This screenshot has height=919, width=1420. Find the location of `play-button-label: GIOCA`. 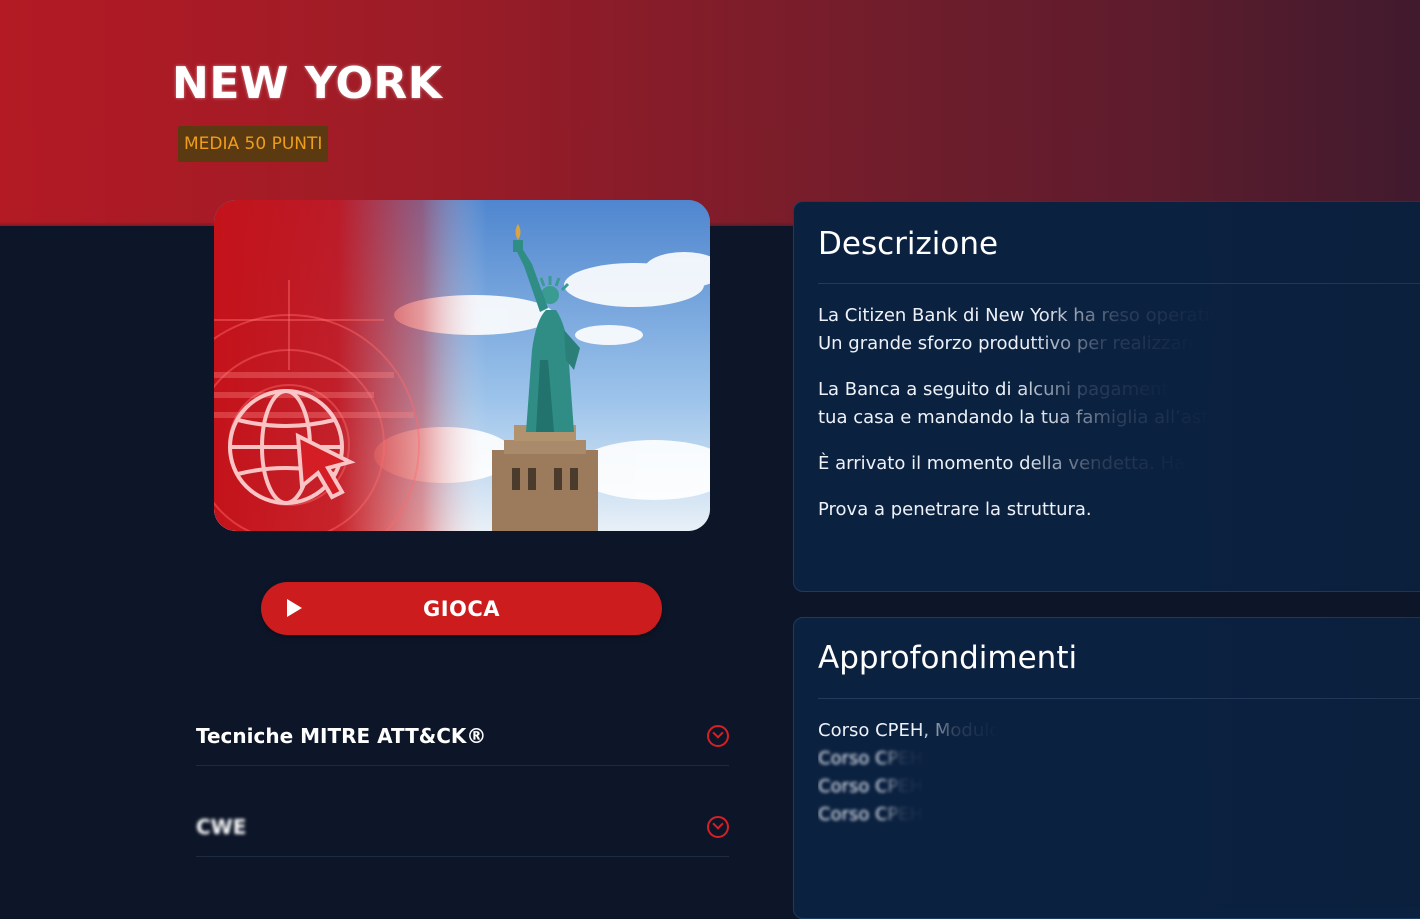

play-button-label: GIOCA is located at coordinates (461, 608).